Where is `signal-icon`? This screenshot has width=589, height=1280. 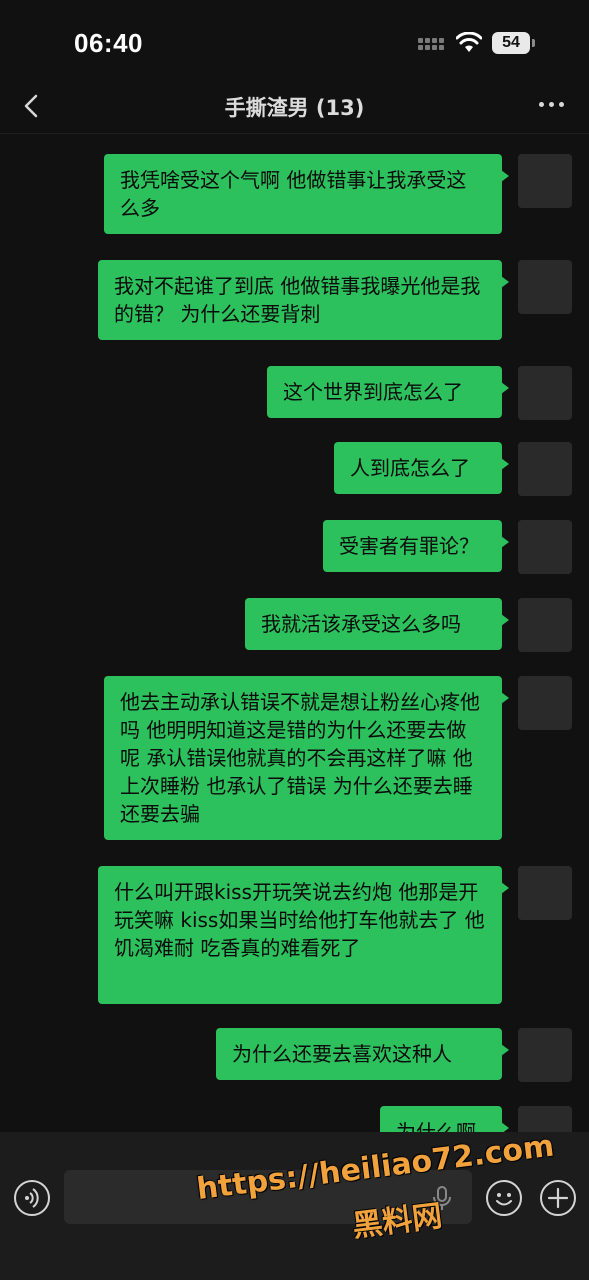
signal-icon is located at coordinates (433, 45).